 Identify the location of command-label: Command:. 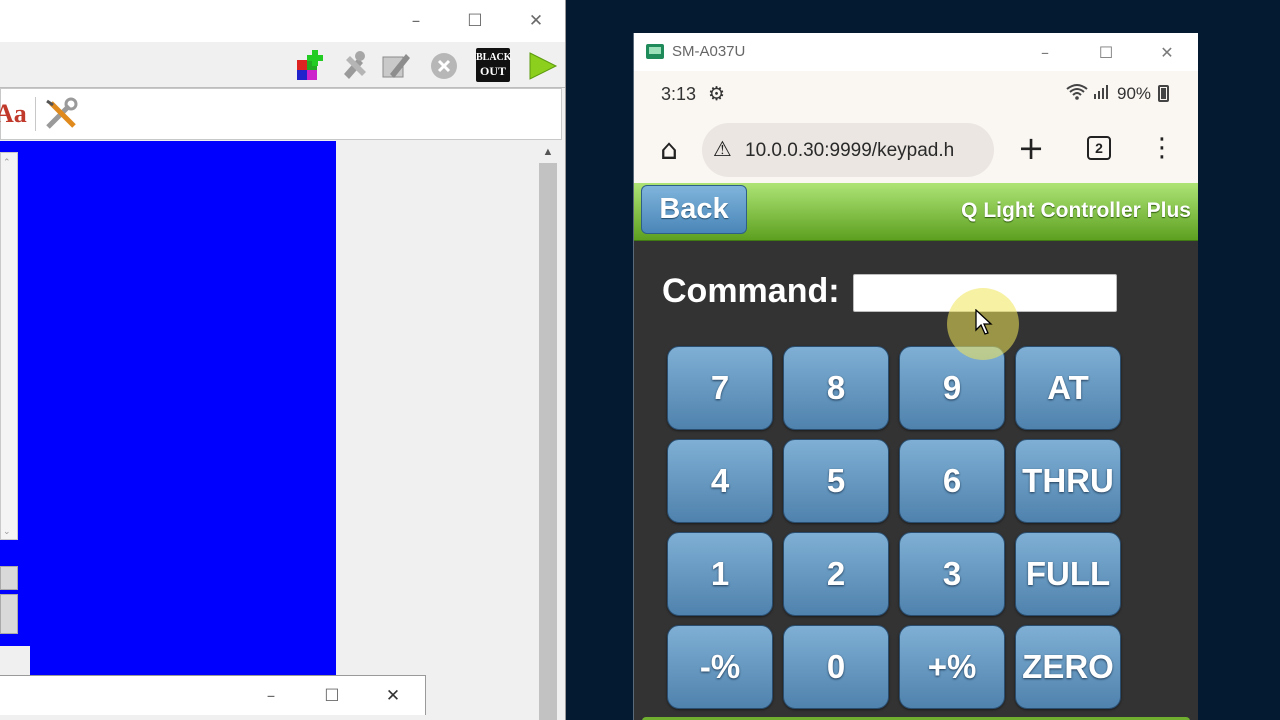
(751, 291).